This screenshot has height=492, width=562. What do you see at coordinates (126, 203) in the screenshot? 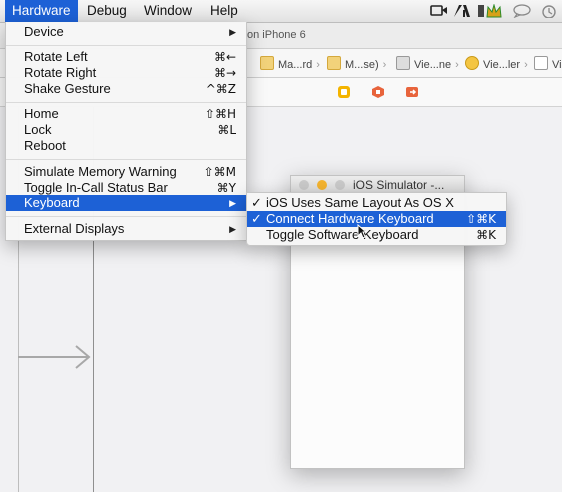
I see `menu-item-keyboard: Keyboard ▶` at bounding box center [126, 203].